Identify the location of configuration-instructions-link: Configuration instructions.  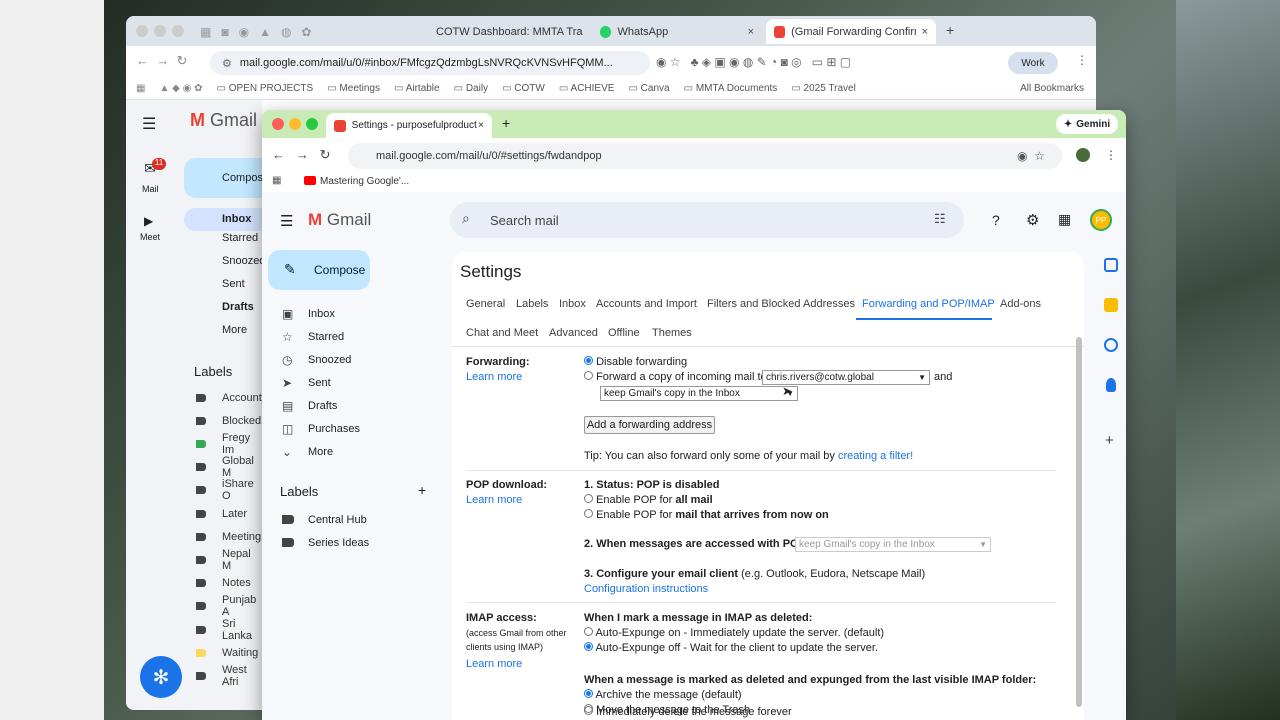
(646, 589).